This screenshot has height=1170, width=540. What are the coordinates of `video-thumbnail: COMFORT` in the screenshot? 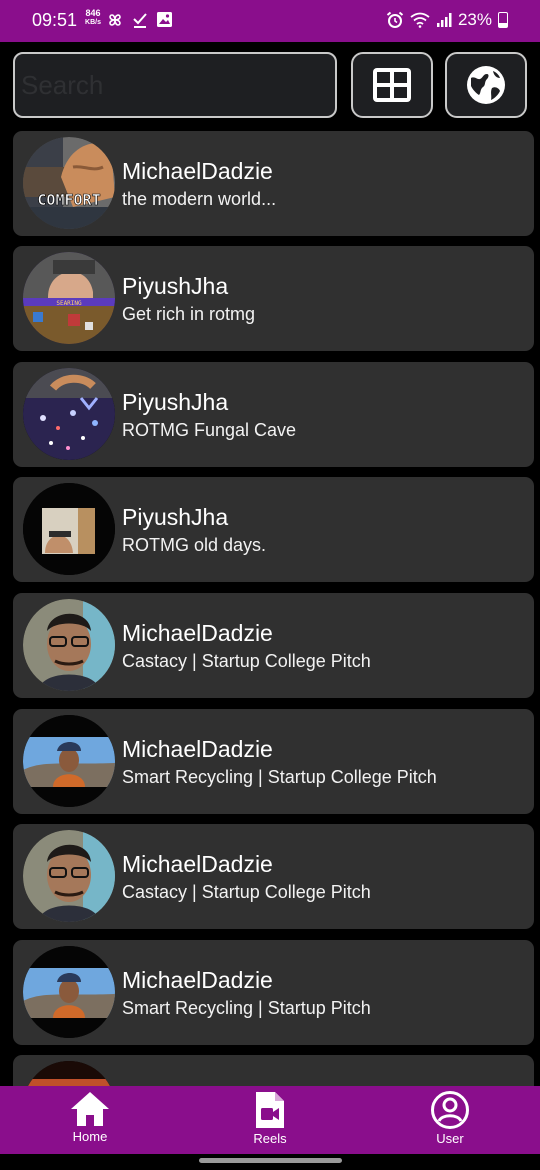 It's located at (69, 183).